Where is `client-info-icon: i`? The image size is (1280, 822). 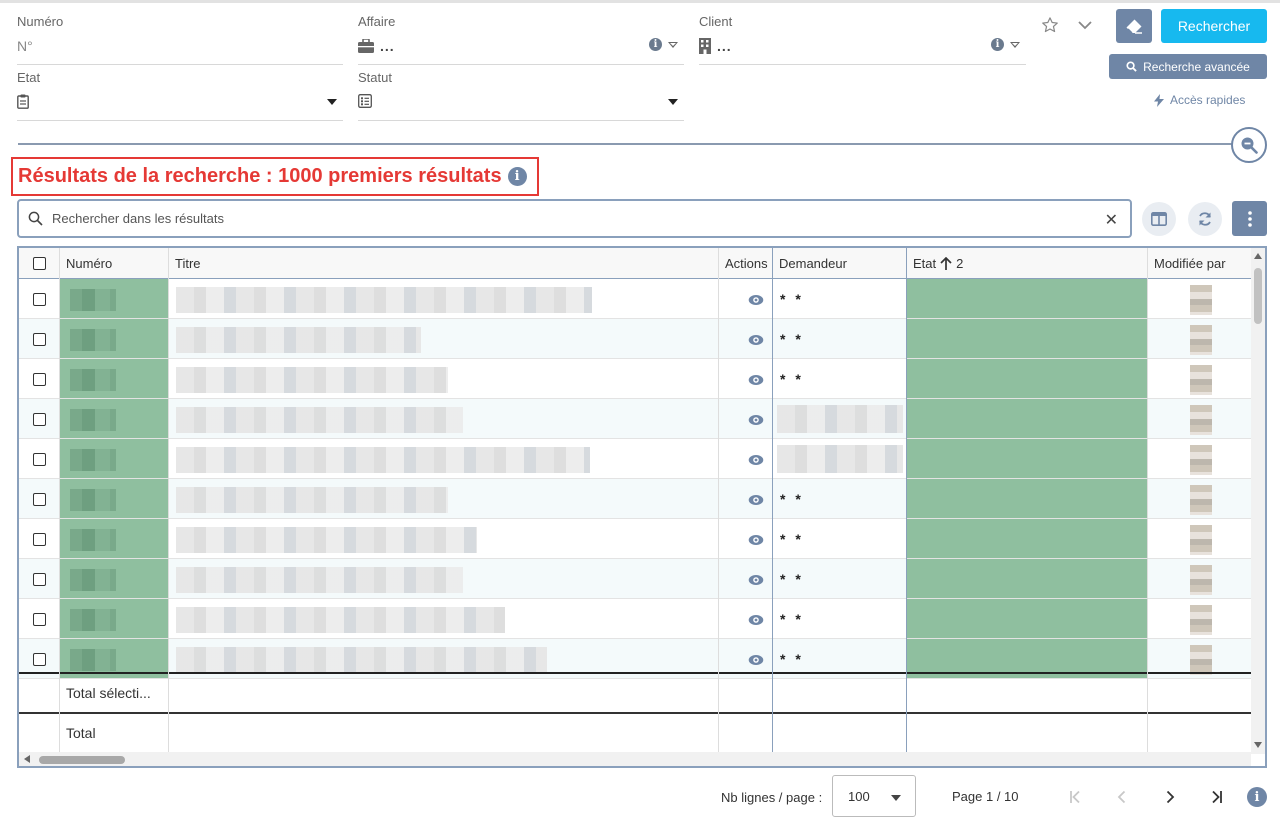 client-info-icon: i is located at coordinates (997, 44).